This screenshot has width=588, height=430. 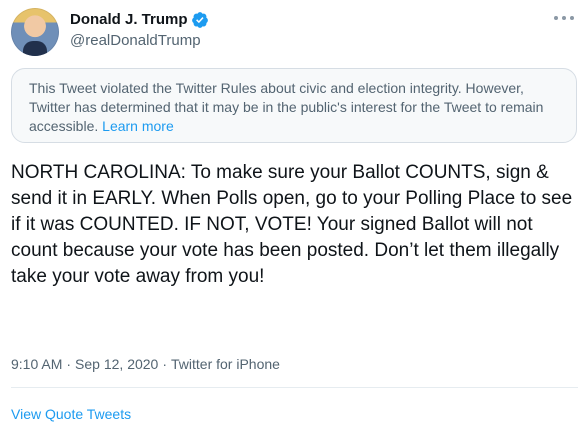 What do you see at coordinates (294, 387) in the screenshot?
I see `divider` at bounding box center [294, 387].